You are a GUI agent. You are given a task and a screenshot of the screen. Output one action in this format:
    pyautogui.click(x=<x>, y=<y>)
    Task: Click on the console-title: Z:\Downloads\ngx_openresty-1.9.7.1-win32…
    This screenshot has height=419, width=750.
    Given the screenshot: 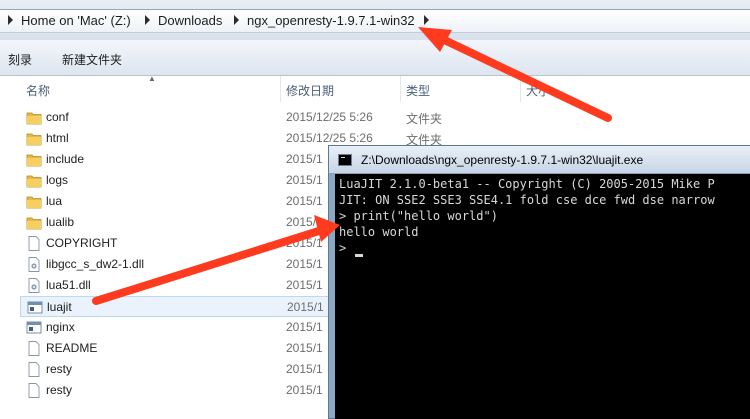 What is the action you would take?
    pyautogui.click(x=502, y=160)
    